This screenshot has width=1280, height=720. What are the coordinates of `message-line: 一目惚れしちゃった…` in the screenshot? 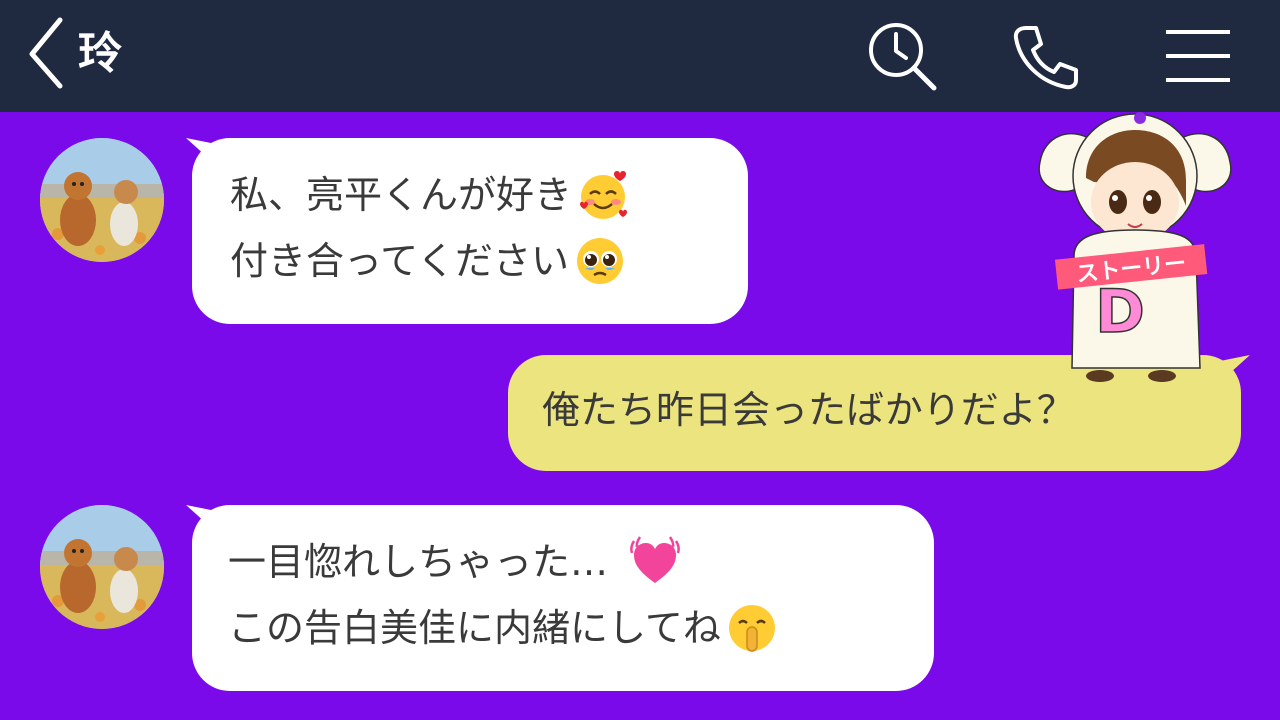 It's located at (581, 562).